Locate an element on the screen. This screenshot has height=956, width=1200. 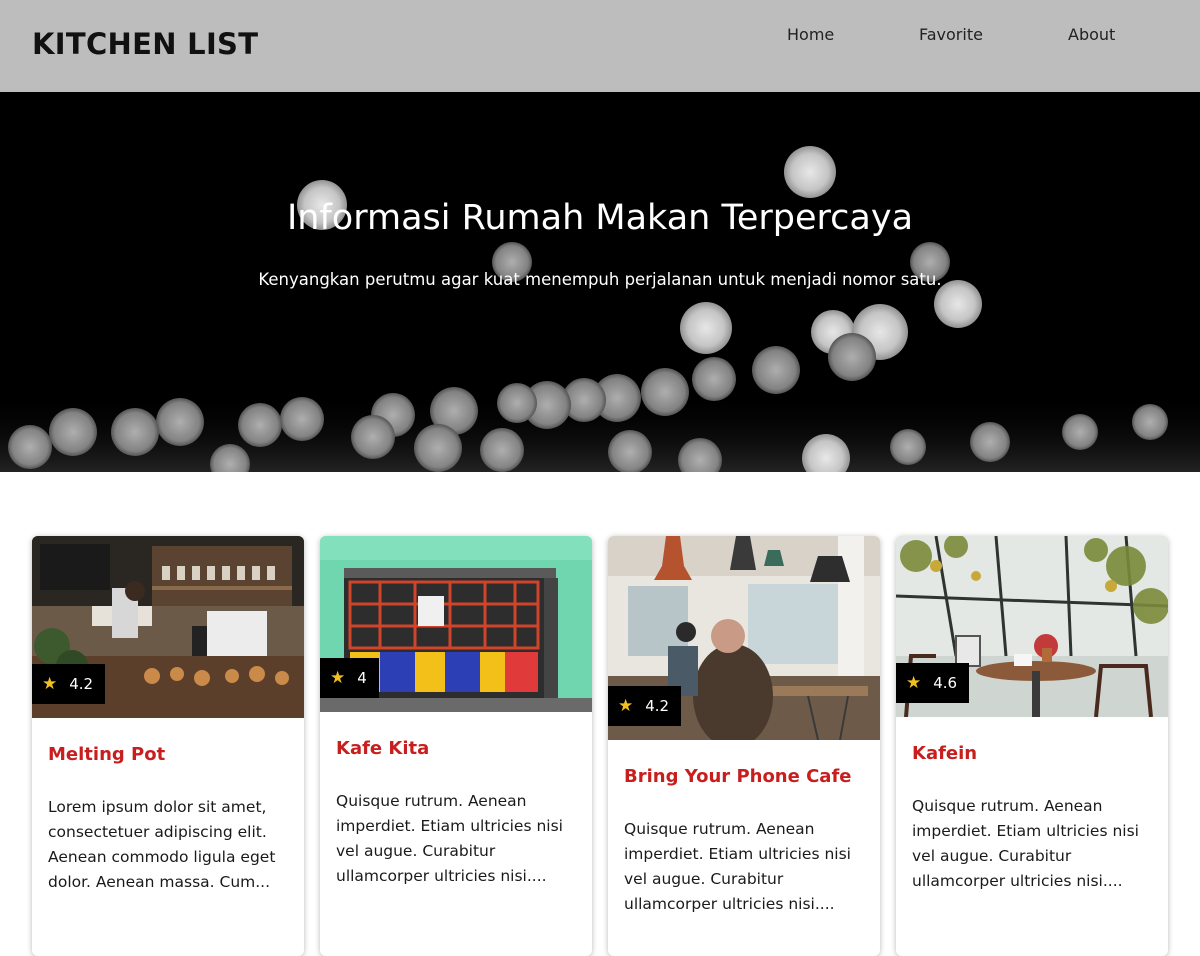
restaurant-name: Bring Your Phone Cafe is located at coordinates (738, 776).